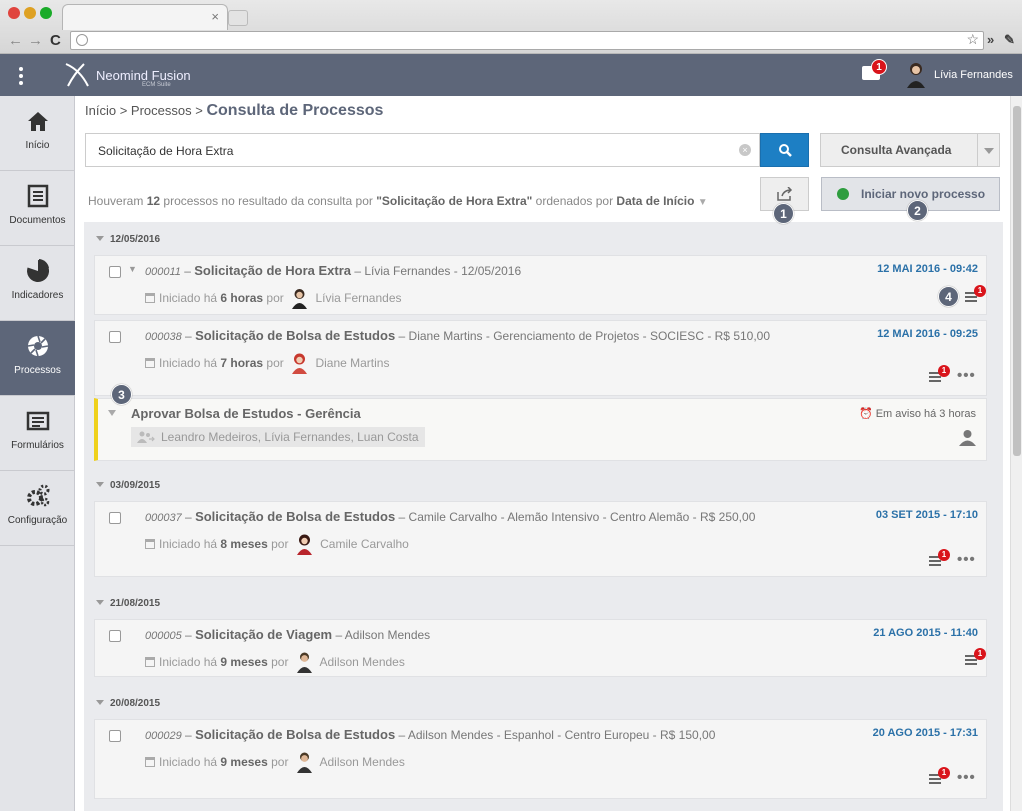  I want to click on author-name: Camile Carvalho, so click(364, 544).